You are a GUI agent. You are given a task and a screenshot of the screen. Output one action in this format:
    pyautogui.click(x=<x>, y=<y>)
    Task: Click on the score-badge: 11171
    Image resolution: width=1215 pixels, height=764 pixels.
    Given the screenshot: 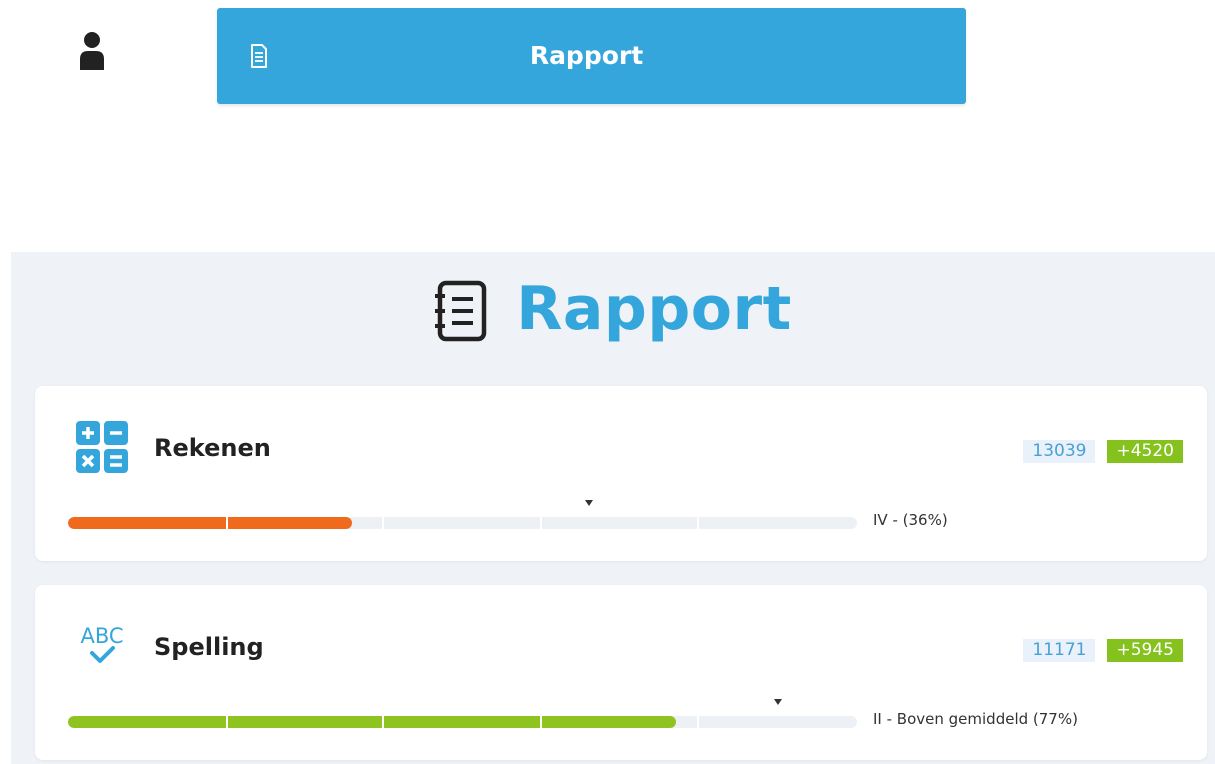 What is the action you would take?
    pyautogui.click(x=1059, y=650)
    